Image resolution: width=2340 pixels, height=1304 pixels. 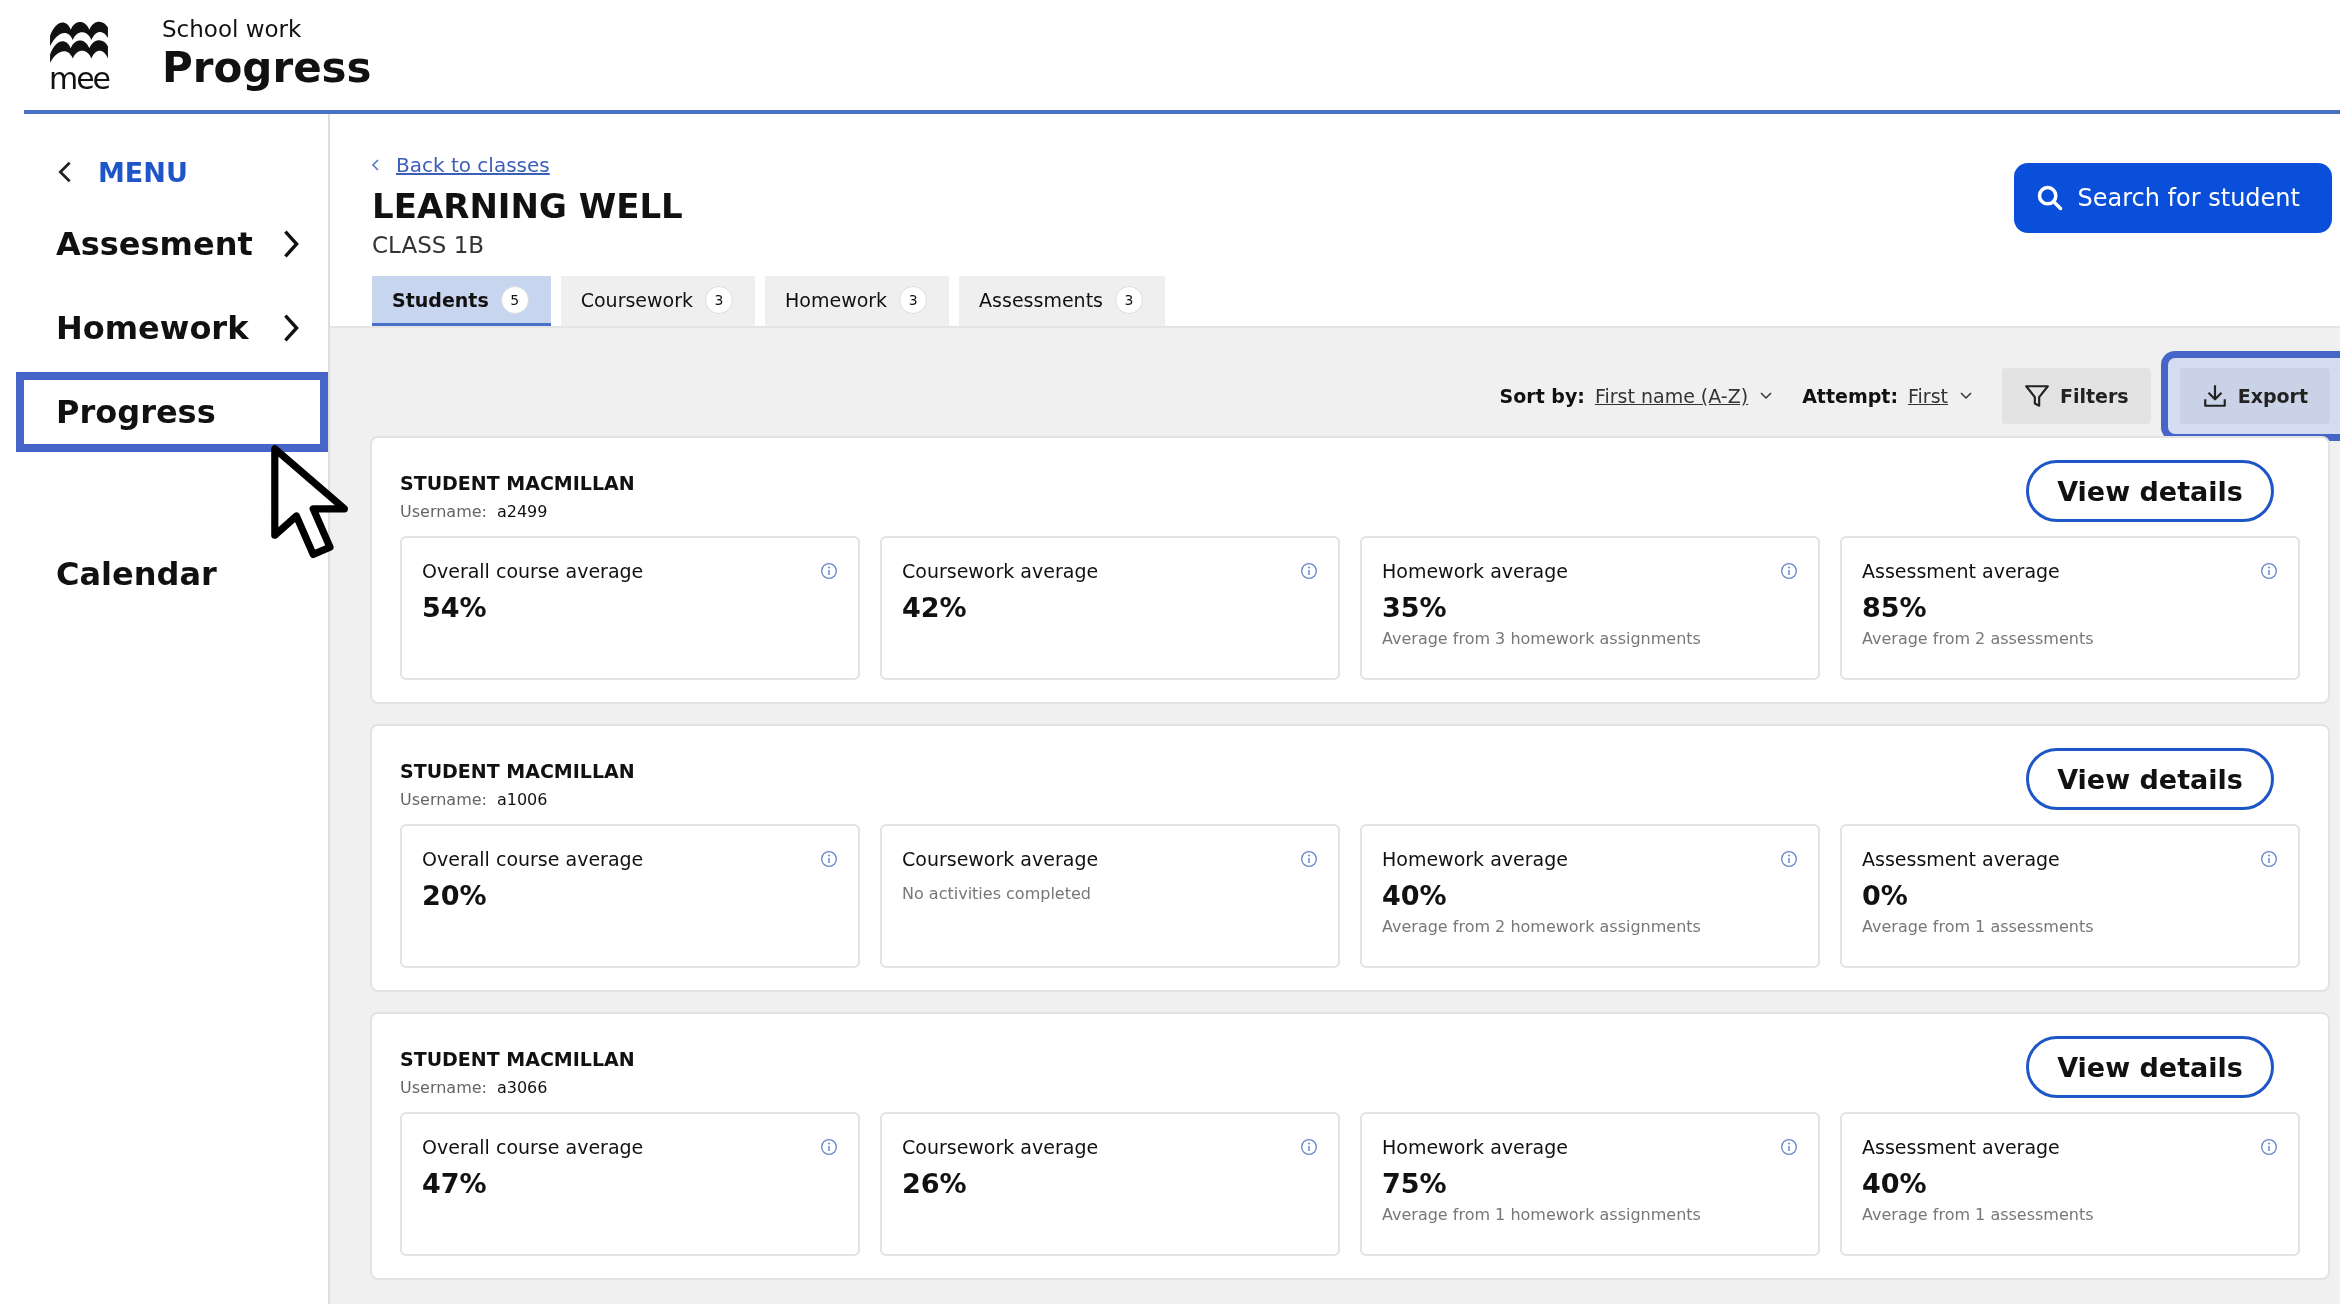 I want to click on page-title: Progress, so click(x=267, y=68).